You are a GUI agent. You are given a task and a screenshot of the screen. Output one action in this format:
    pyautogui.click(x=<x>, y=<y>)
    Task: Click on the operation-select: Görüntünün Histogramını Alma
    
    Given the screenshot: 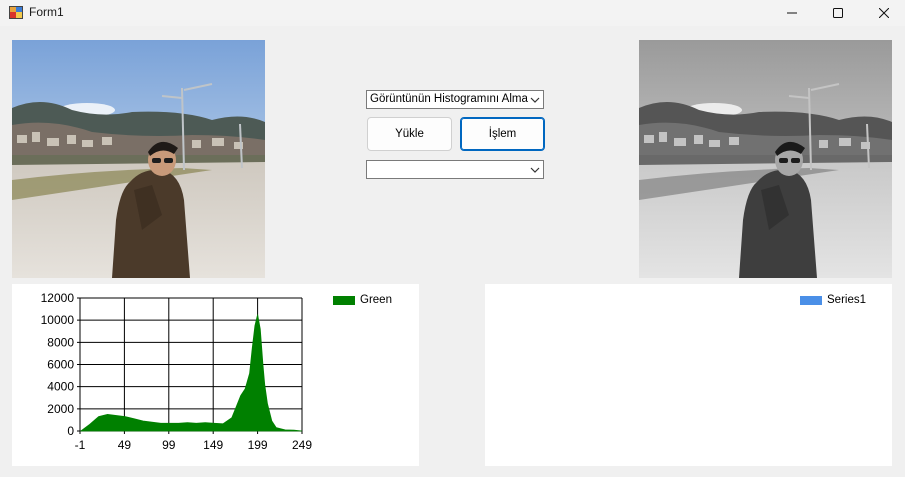 What is the action you would take?
    pyautogui.click(x=455, y=99)
    